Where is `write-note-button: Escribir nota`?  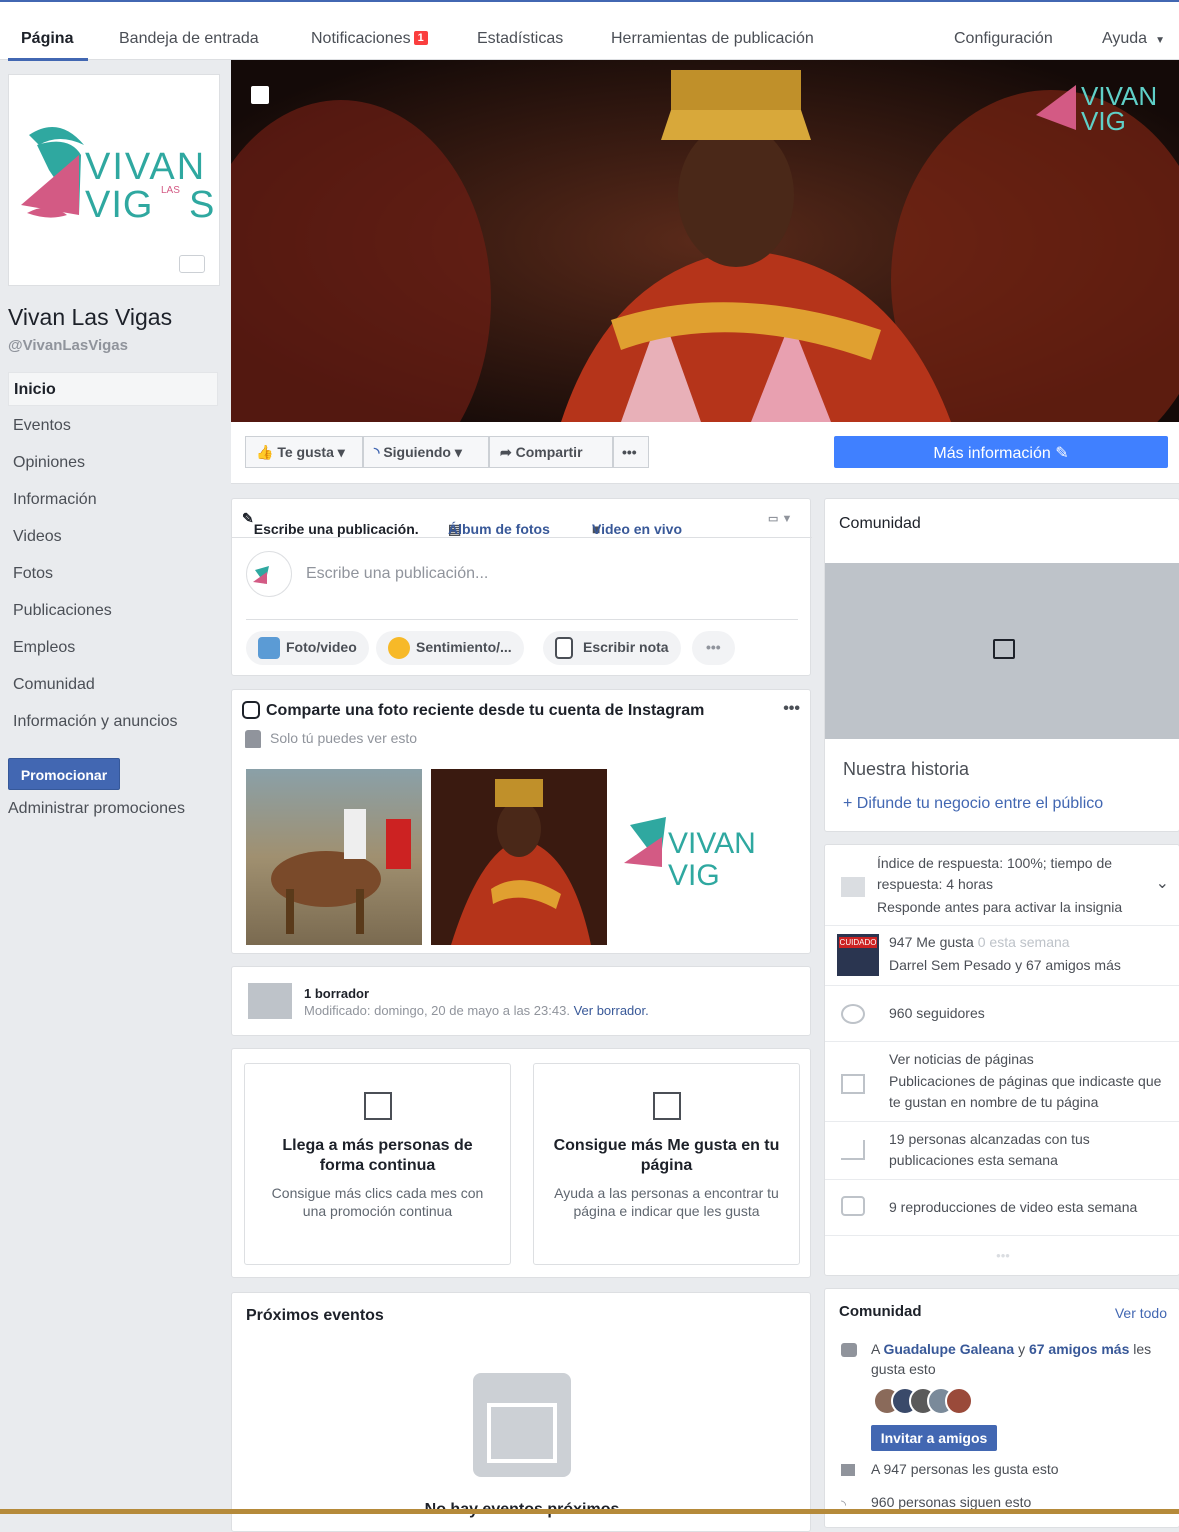
write-note-button: Escribir nota is located at coordinates (612, 648).